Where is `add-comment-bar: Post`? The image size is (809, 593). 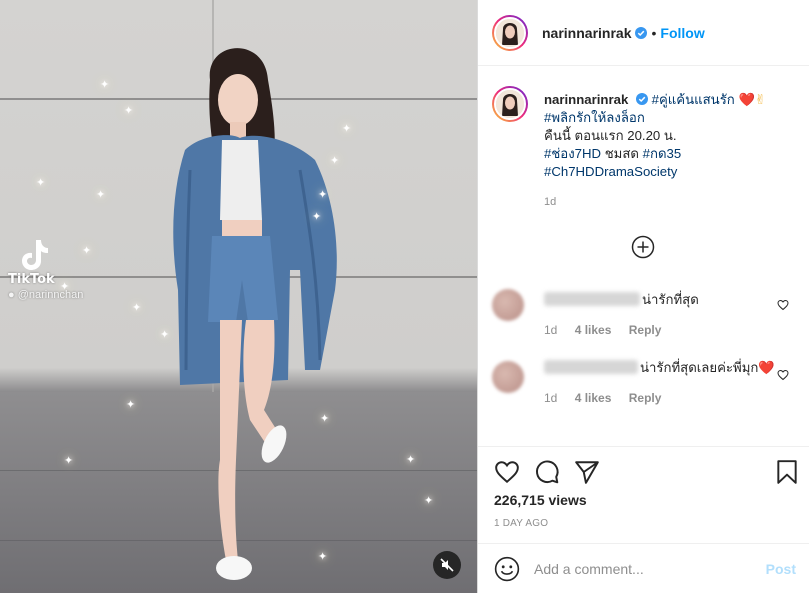
add-comment-bar: Post is located at coordinates (643, 568).